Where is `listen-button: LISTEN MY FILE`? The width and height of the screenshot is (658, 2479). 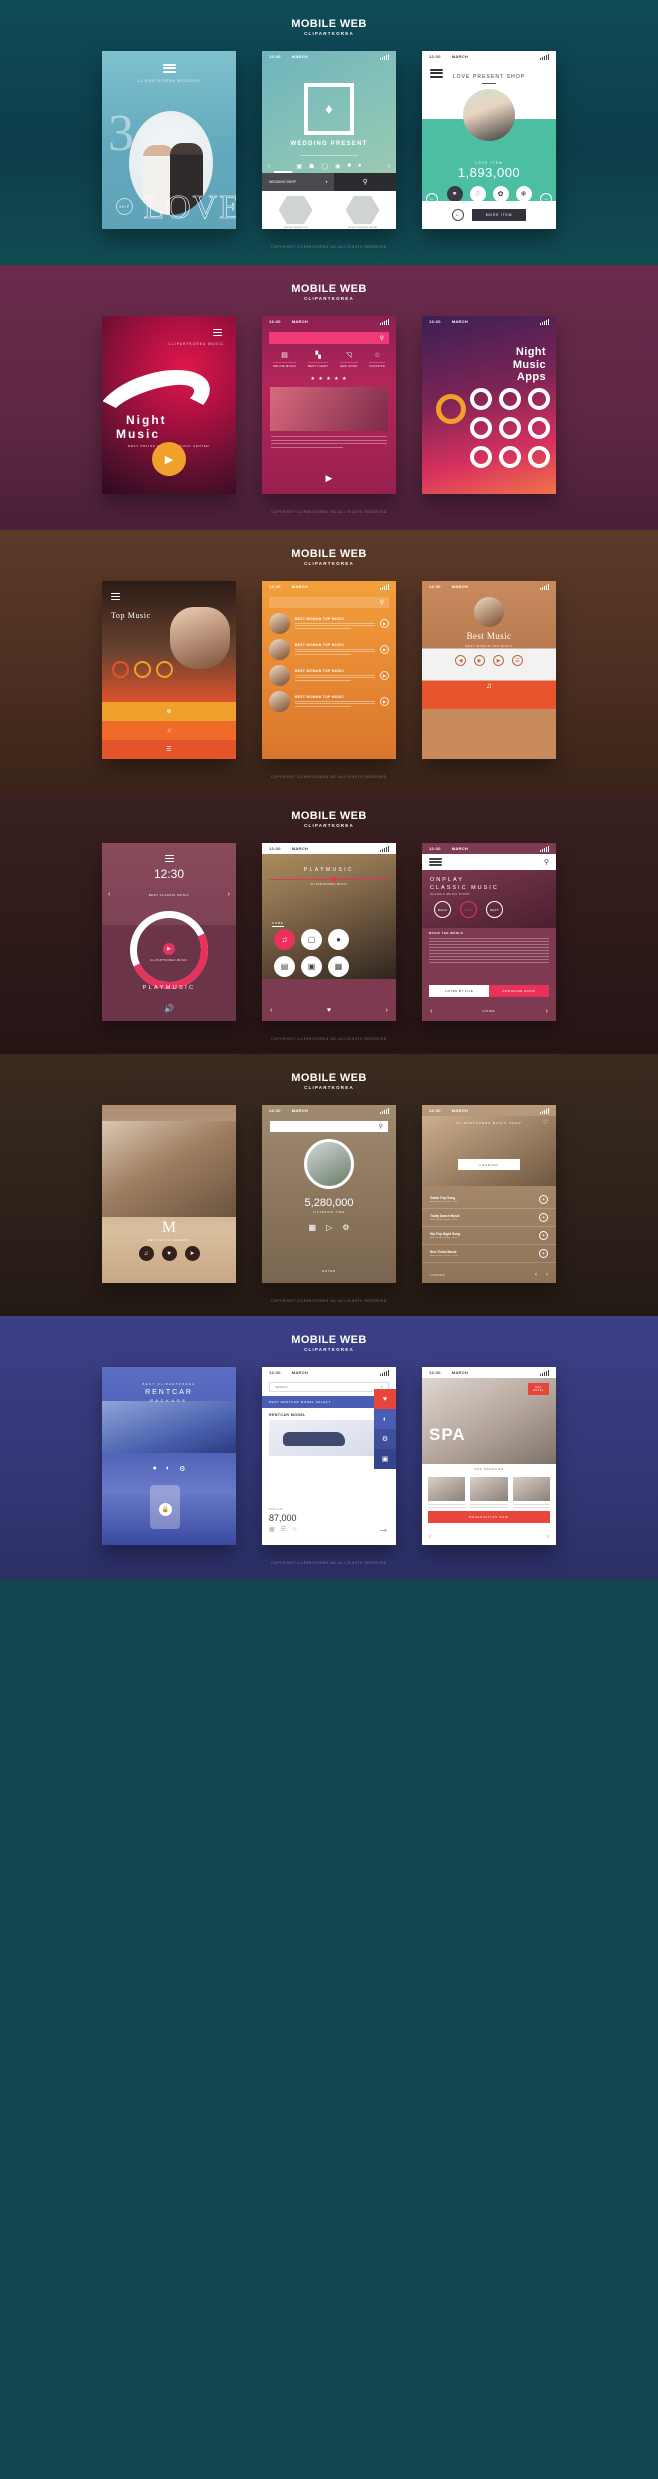 listen-button: LISTEN MY FILE is located at coordinates (459, 991).